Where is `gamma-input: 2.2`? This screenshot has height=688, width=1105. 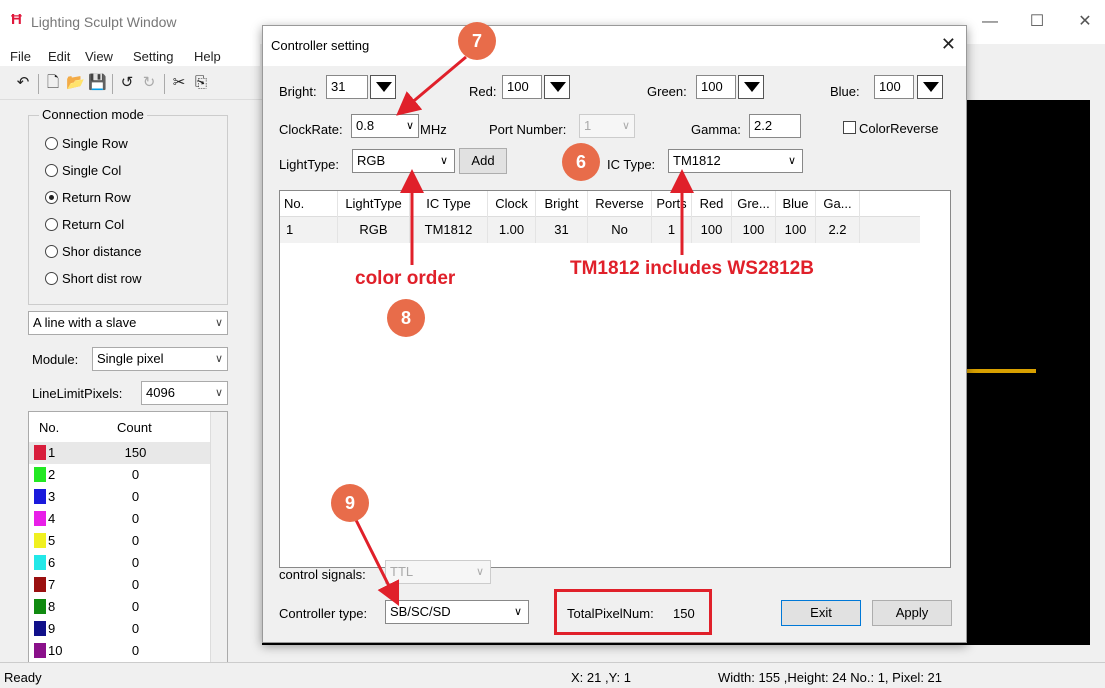
gamma-input: 2.2 is located at coordinates (775, 126).